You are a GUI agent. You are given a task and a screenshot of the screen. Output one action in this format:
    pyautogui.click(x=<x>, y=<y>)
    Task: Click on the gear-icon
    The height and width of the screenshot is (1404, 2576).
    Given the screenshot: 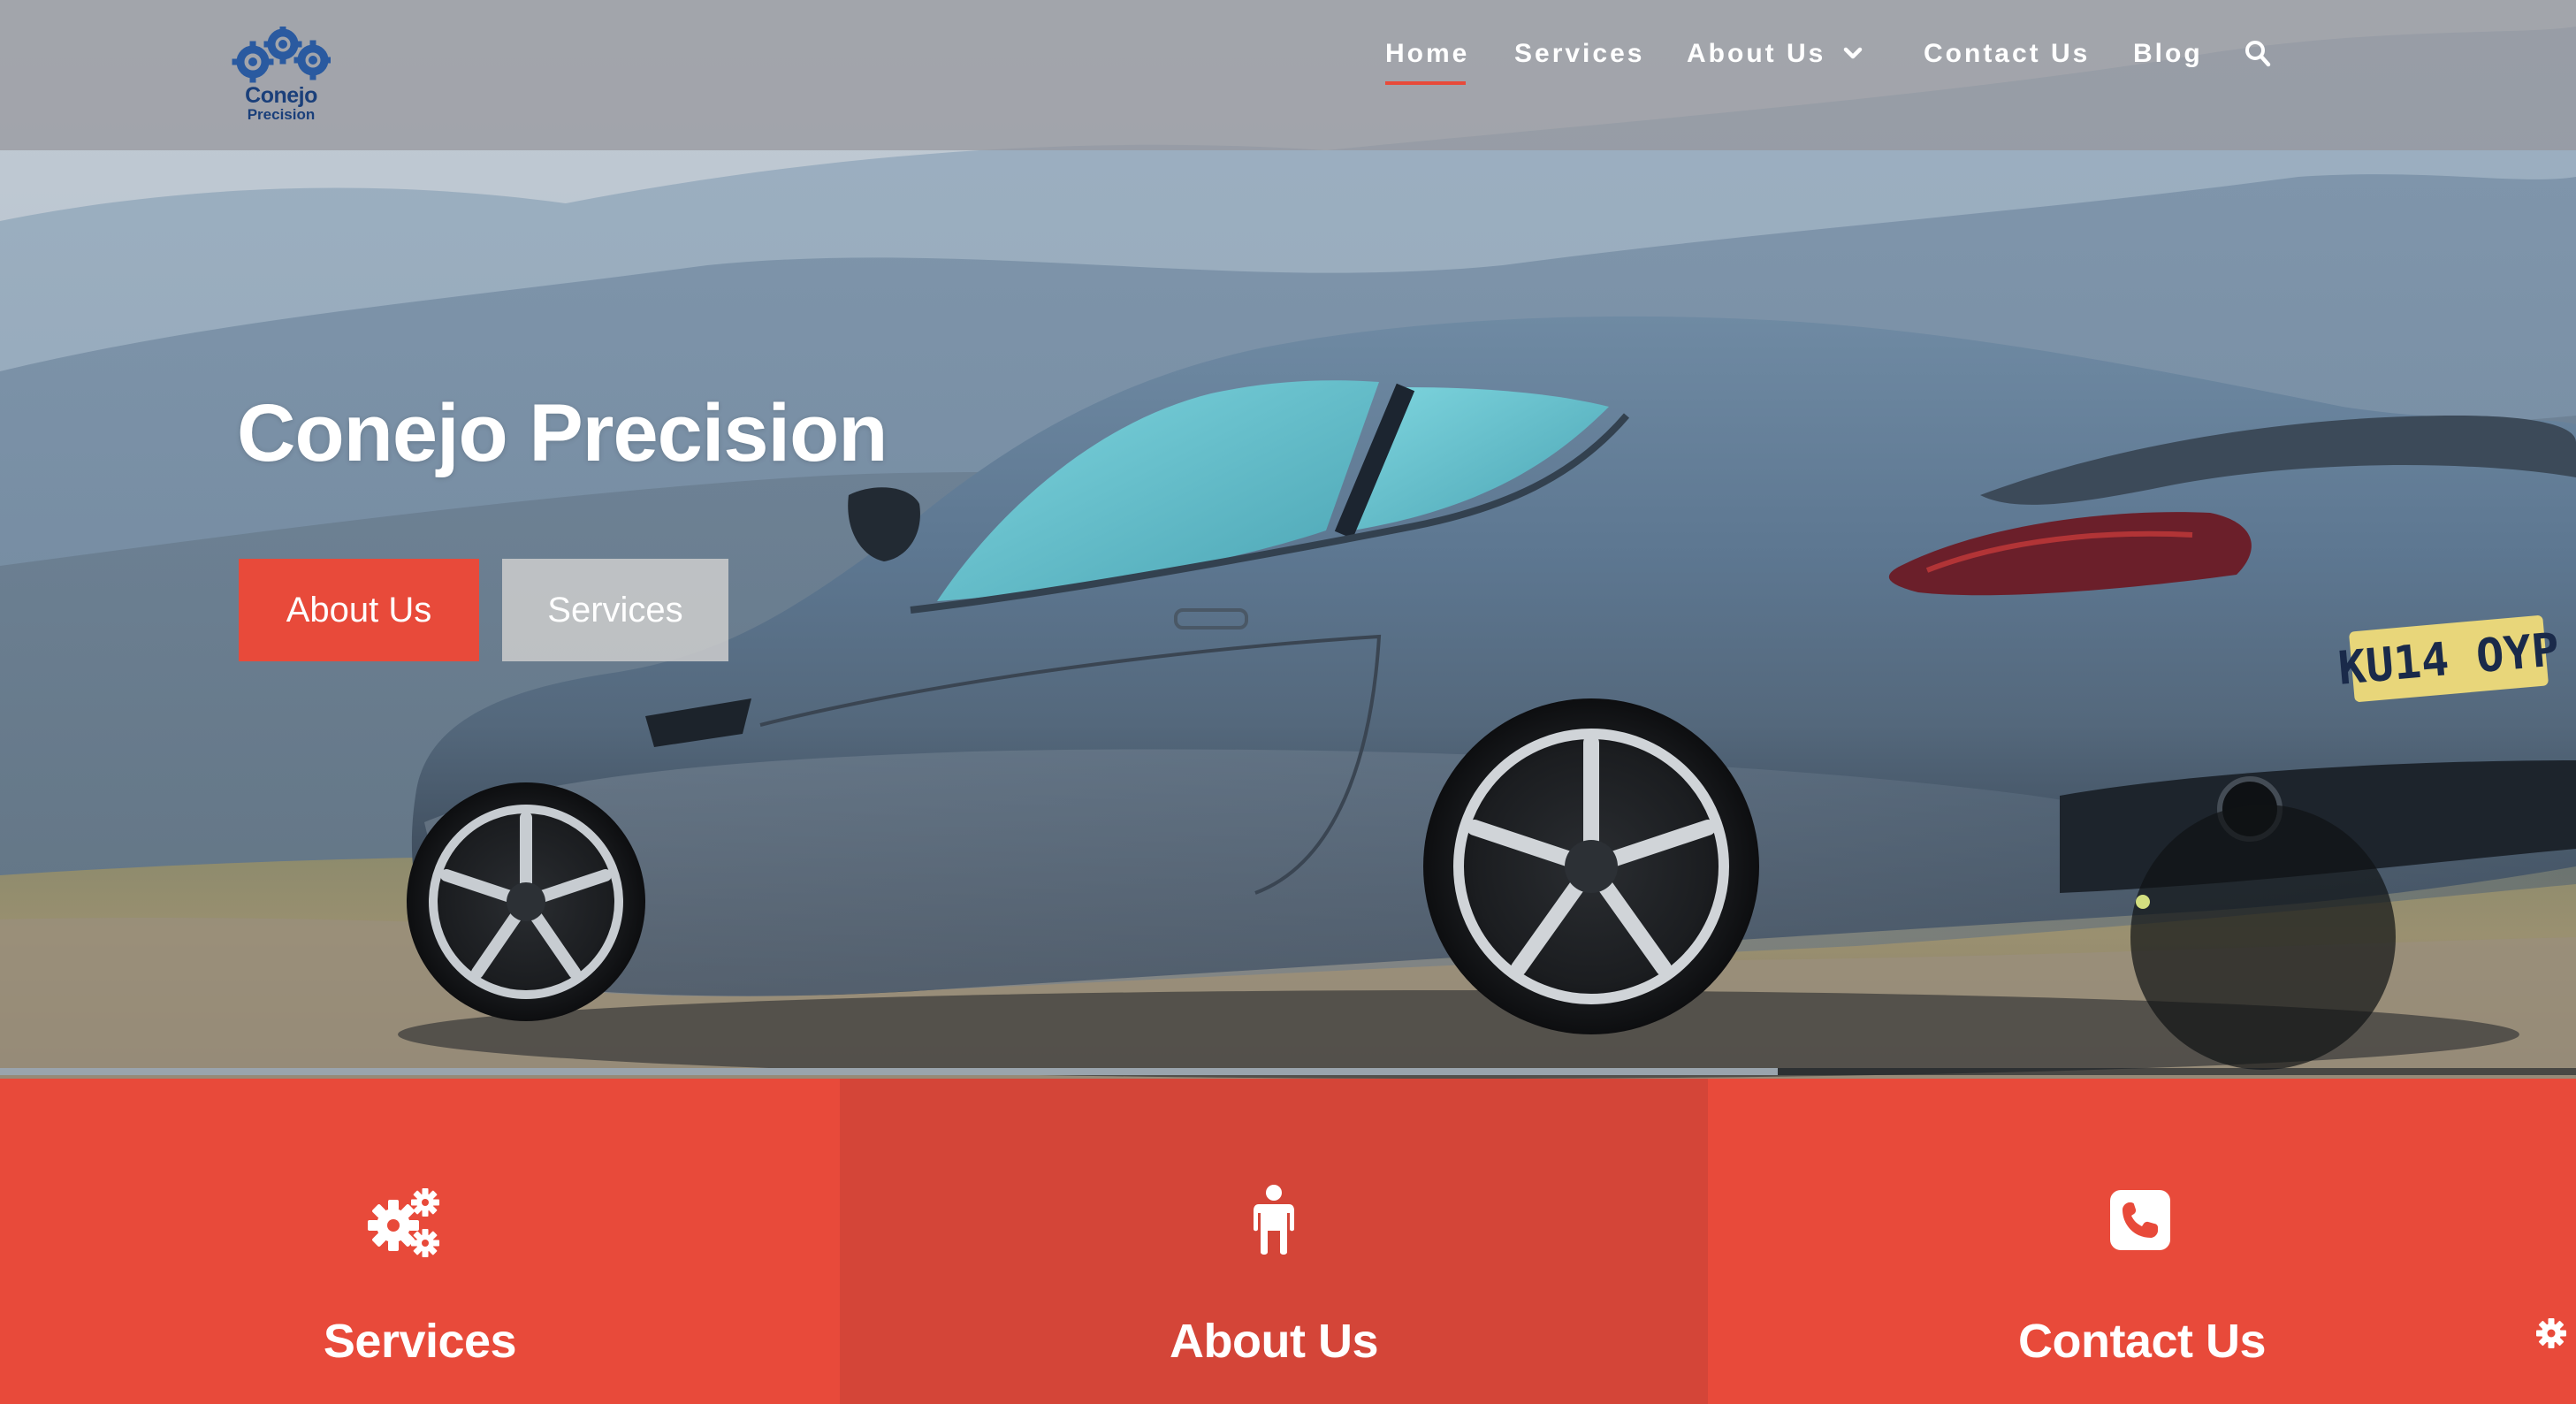 What is the action you would take?
    pyautogui.click(x=2551, y=1333)
    